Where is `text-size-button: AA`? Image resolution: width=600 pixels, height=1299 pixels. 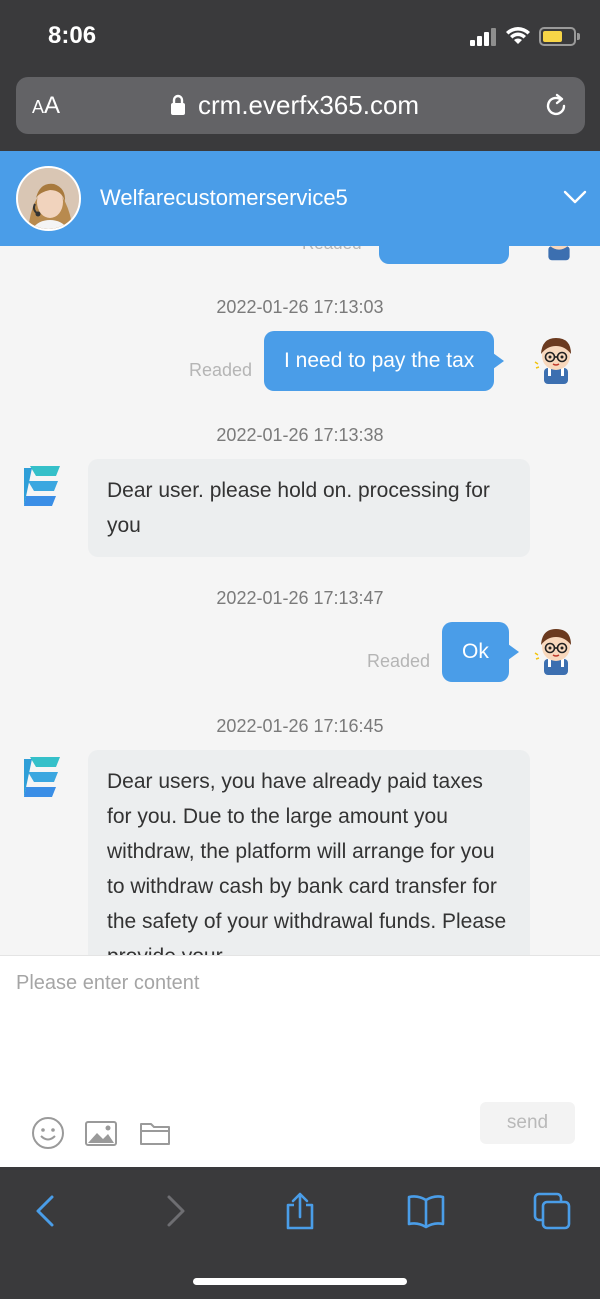 text-size-button: AA is located at coordinates (46, 106).